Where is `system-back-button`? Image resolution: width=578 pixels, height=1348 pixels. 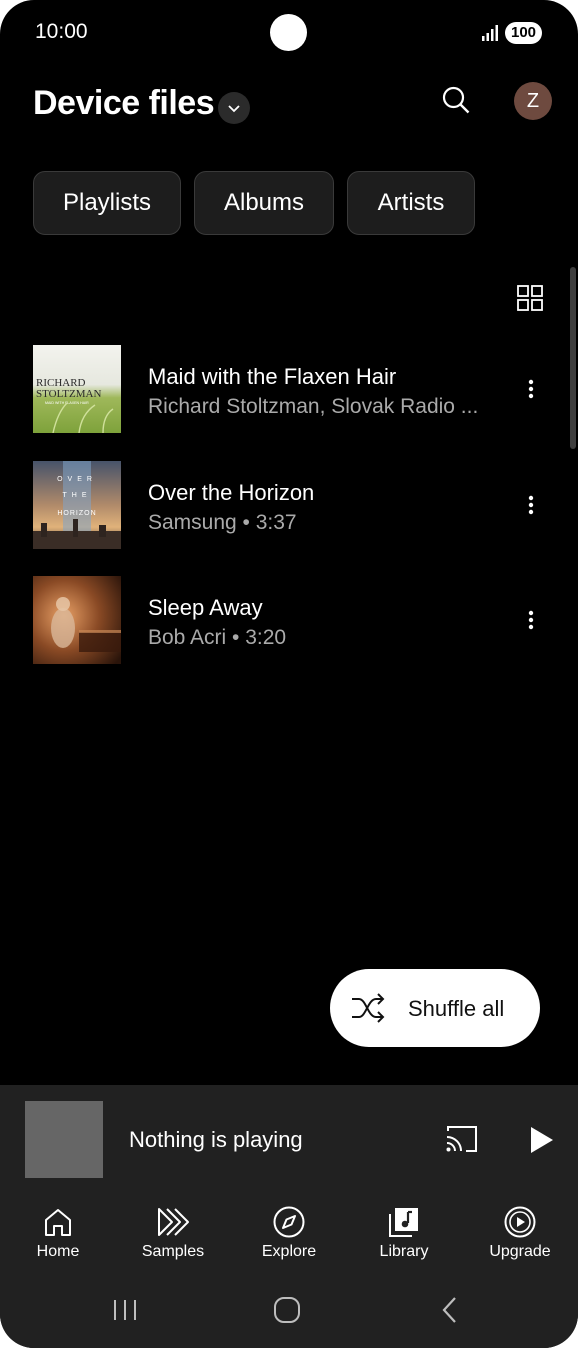
system-back-button is located at coordinates (449, 1310).